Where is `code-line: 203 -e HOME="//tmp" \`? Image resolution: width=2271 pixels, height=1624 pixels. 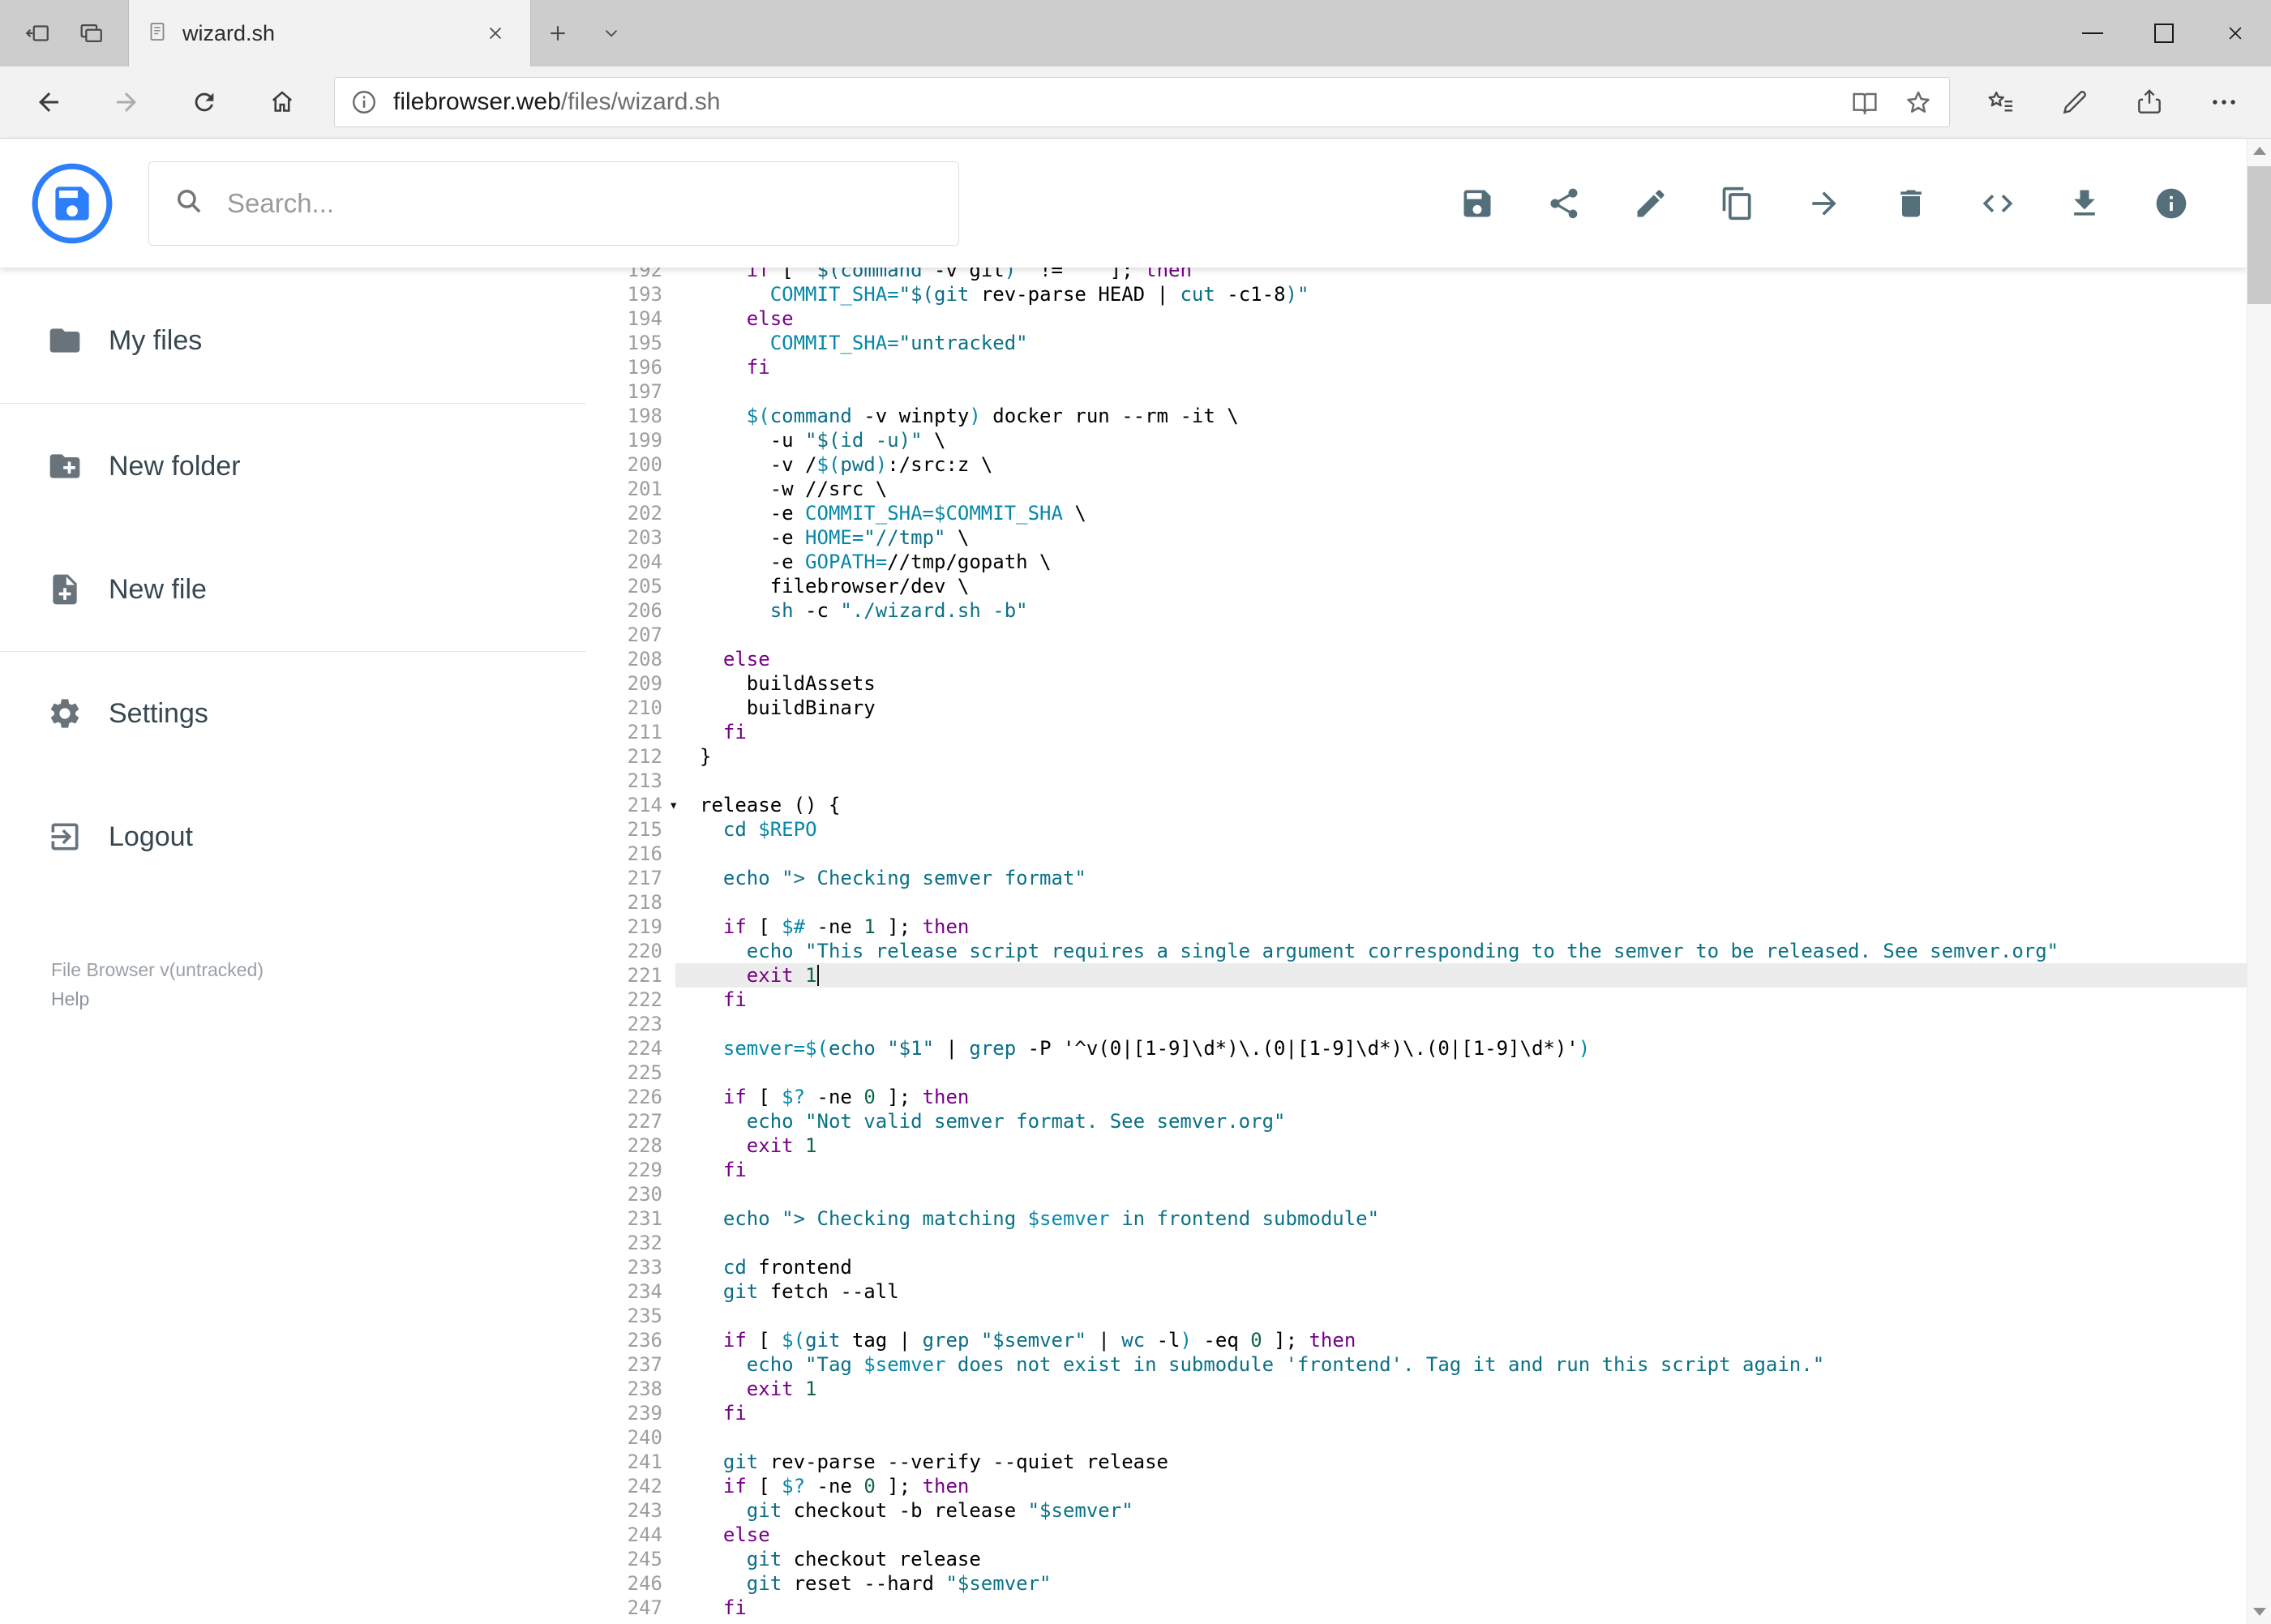
code-line: 203 -e HOME="//tmp" \ is located at coordinates (1417, 537).